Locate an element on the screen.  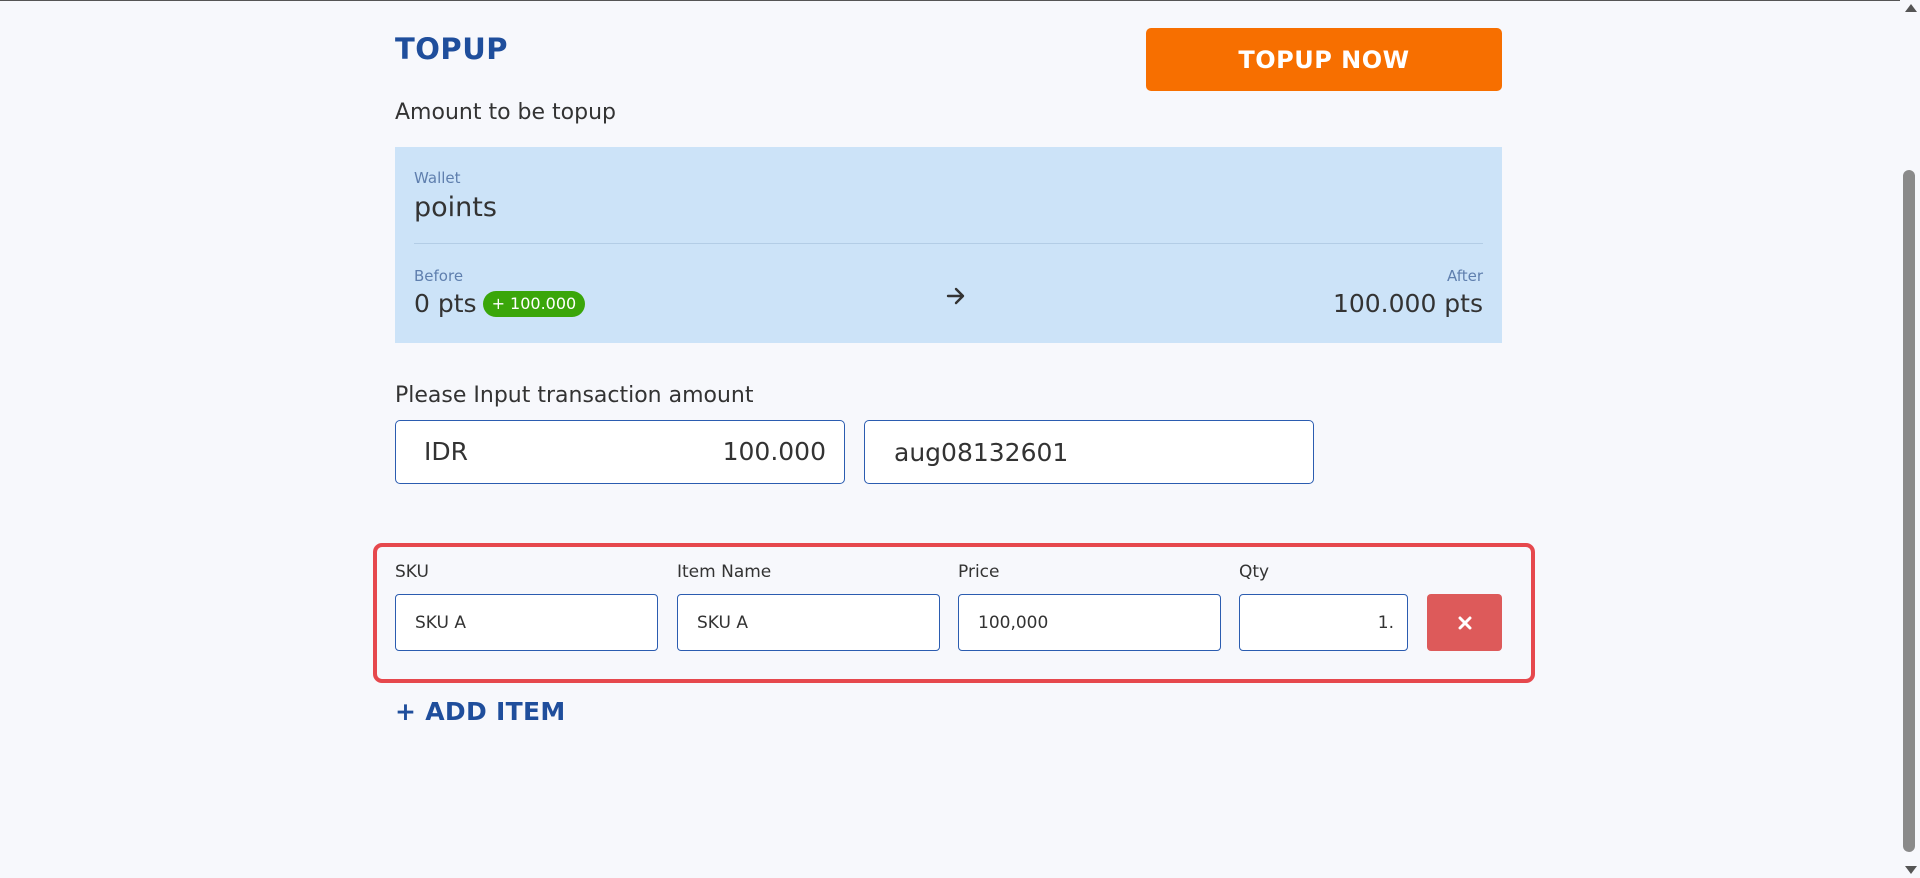
before-balance: 0 pts + 100.000 is located at coordinates (500, 303).